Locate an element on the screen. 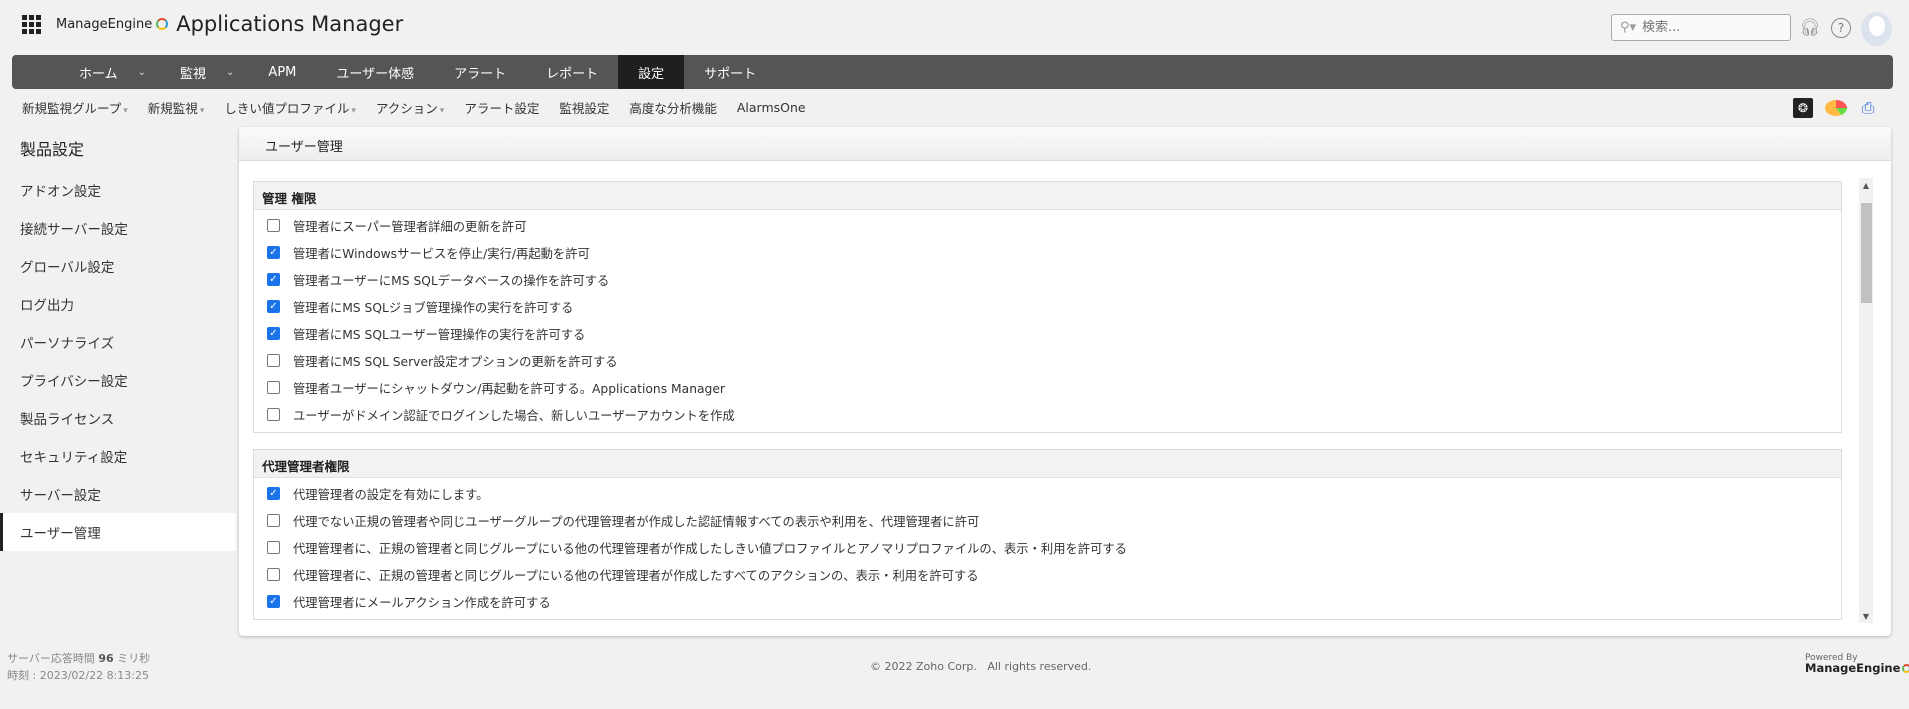  permission-row: ✓ 代理管理者の設定を有効にします。 is located at coordinates (1047, 493).